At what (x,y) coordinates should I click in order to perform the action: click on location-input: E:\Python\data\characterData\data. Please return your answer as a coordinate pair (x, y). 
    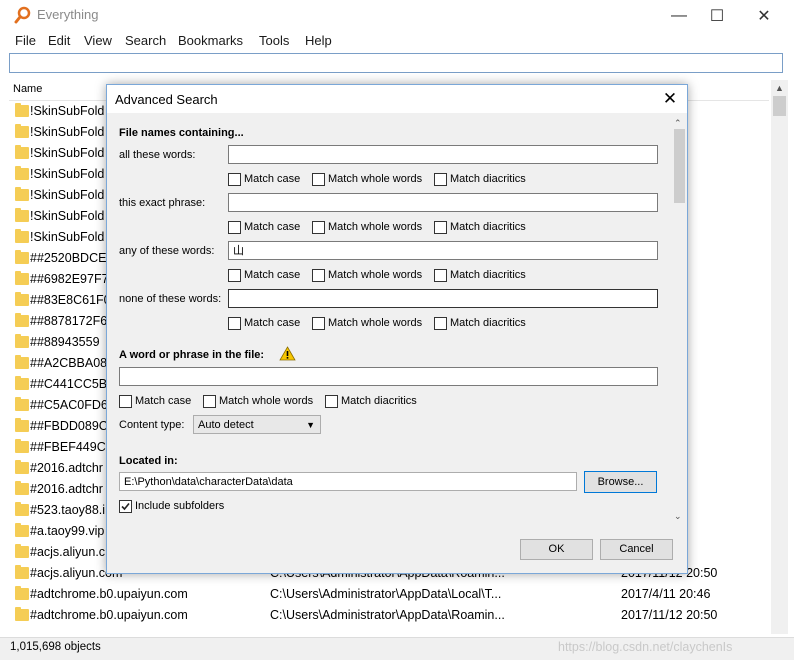
    Looking at the image, I should click on (348, 481).